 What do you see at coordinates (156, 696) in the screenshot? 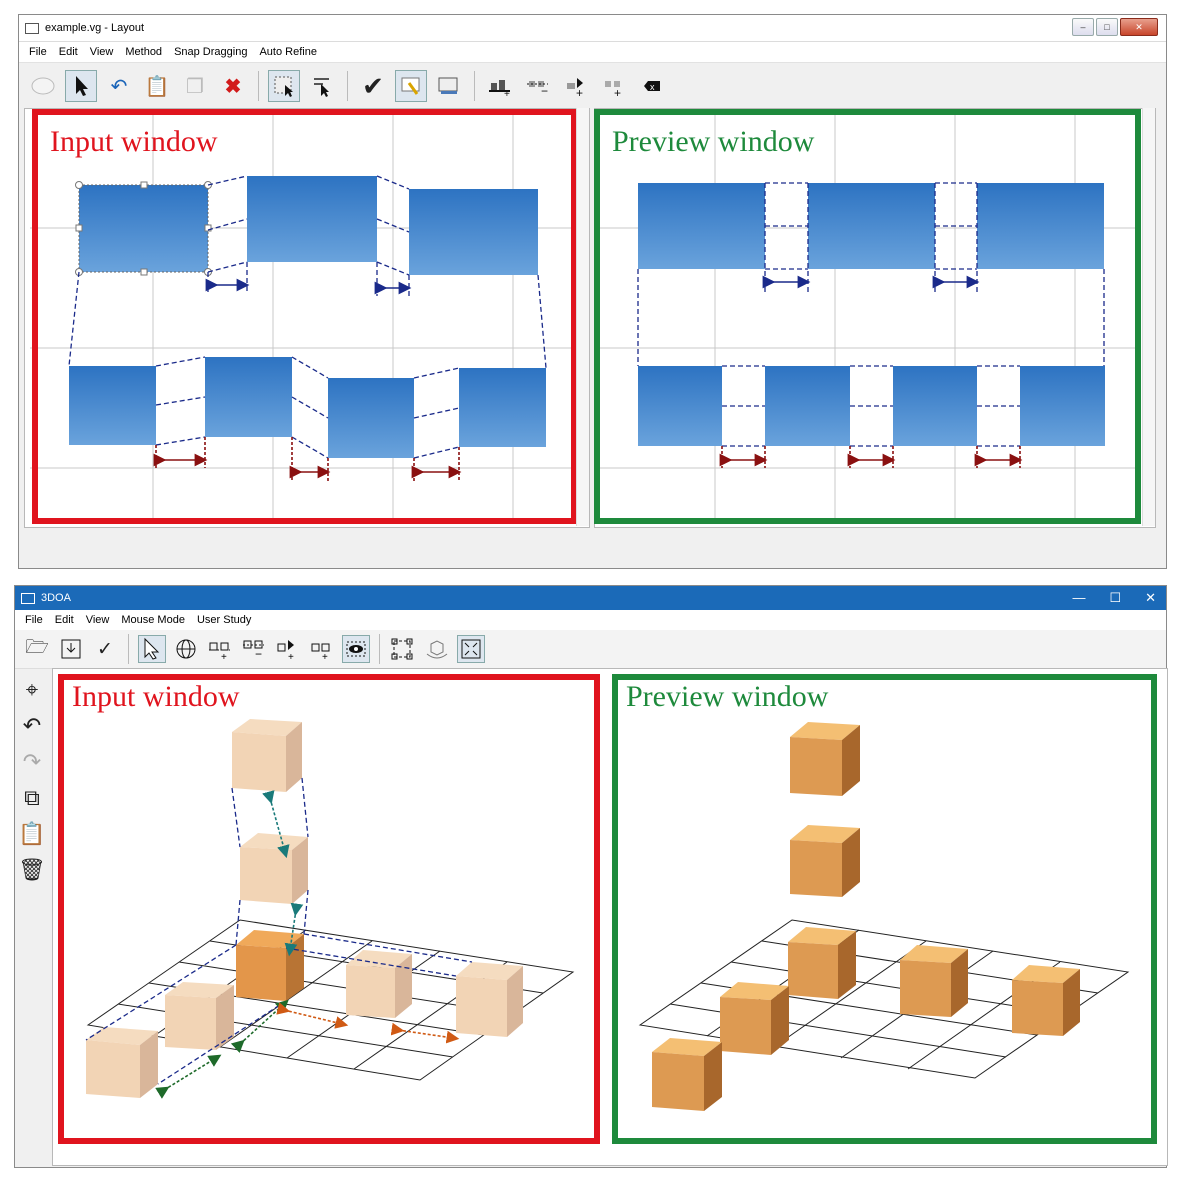
I see `input-window-label: Input window` at bounding box center [156, 696].